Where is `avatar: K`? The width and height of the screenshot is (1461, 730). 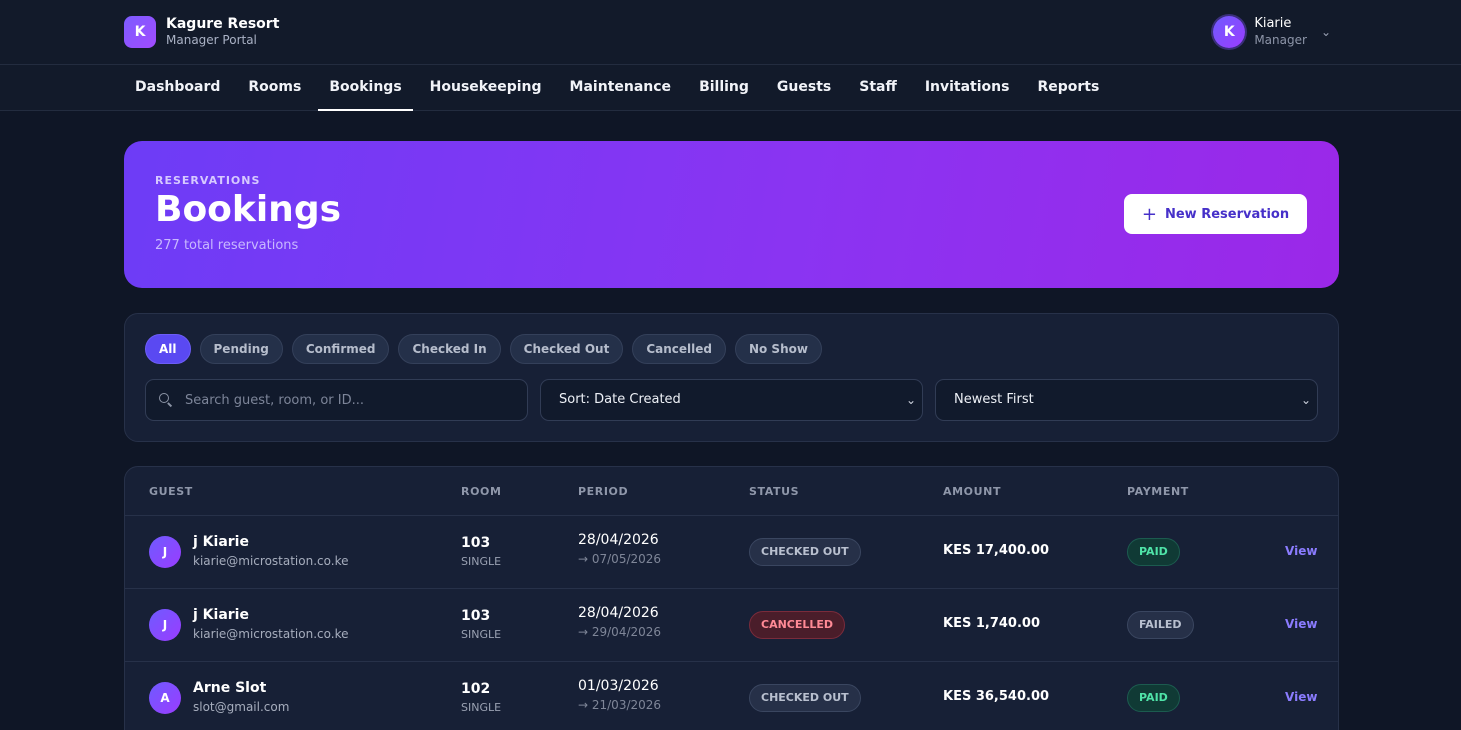 avatar: K is located at coordinates (1229, 32).